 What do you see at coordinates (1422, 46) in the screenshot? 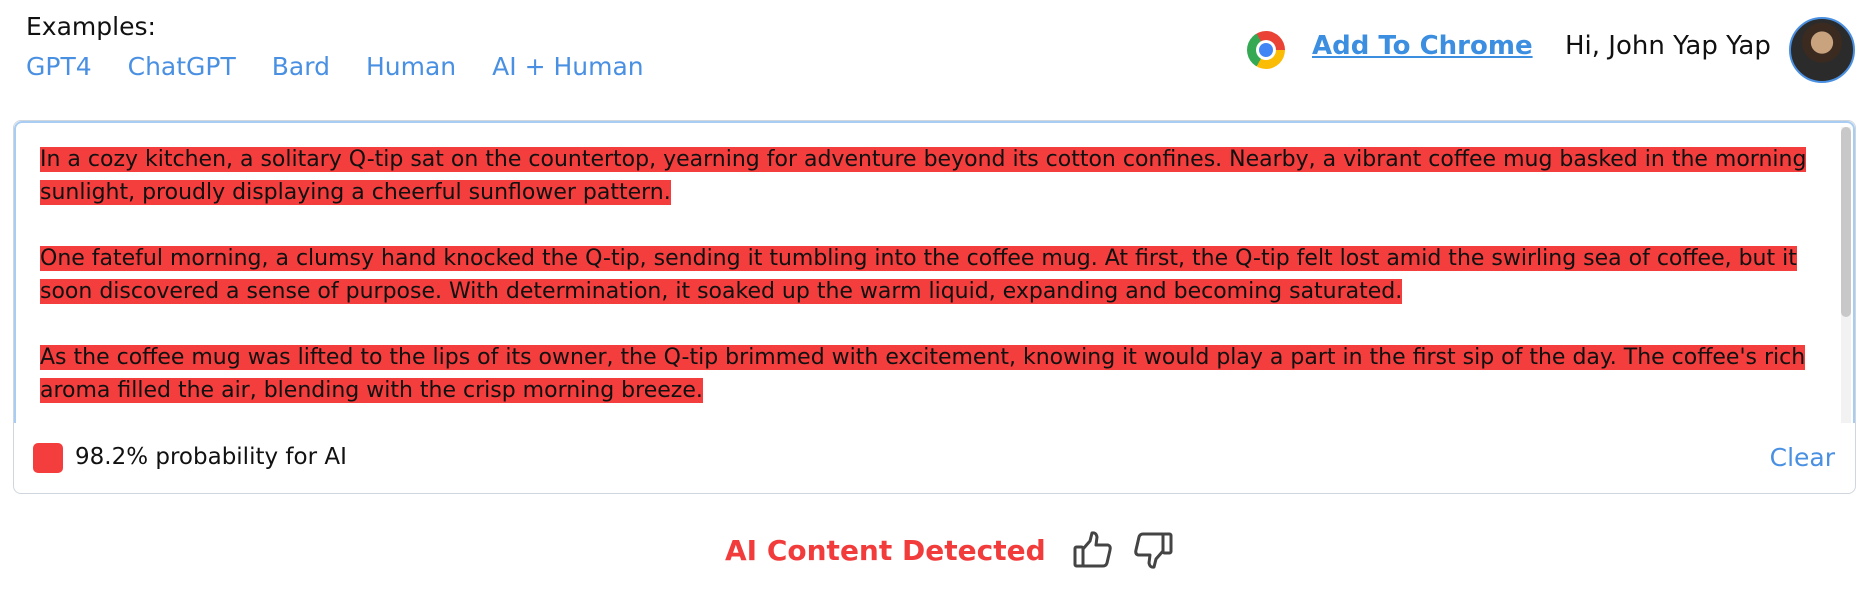
I see `add-to-chrome-link: Add To Chrome` at bounding box center [1422, 46].